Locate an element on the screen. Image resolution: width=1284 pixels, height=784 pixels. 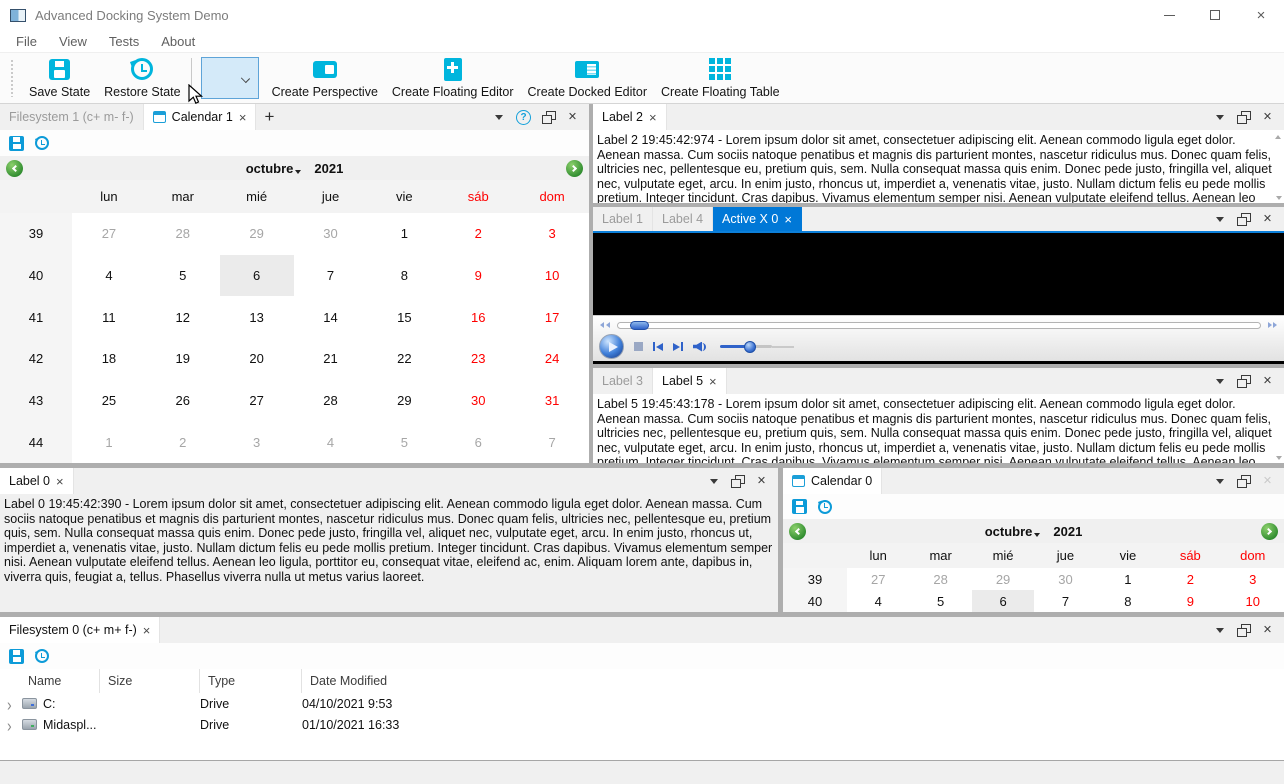
next-month-button is located at coordinates (574, 168).